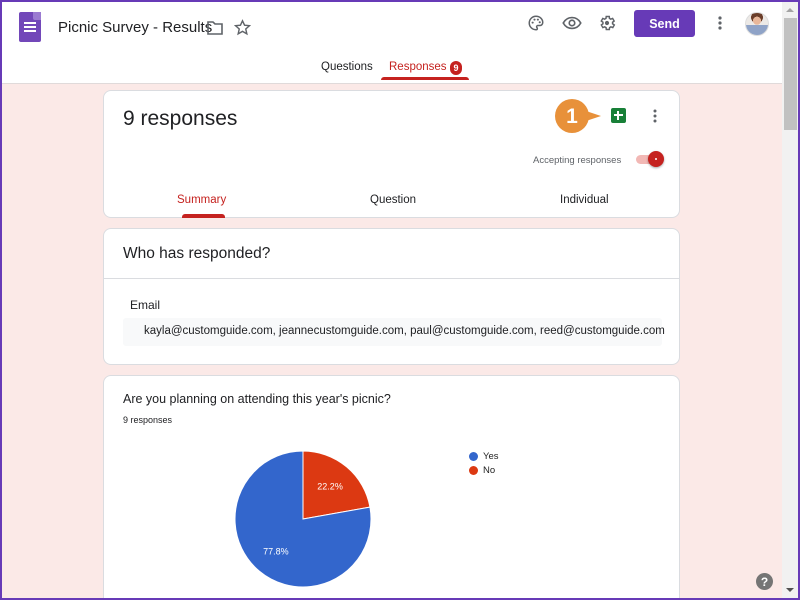 Image resolution: width=800 pixels, height=600 pixels. What do you see at coordinates (491, 456) in the screenshot?
I see `legend-label: Yes` at bounding box center [491, 456].